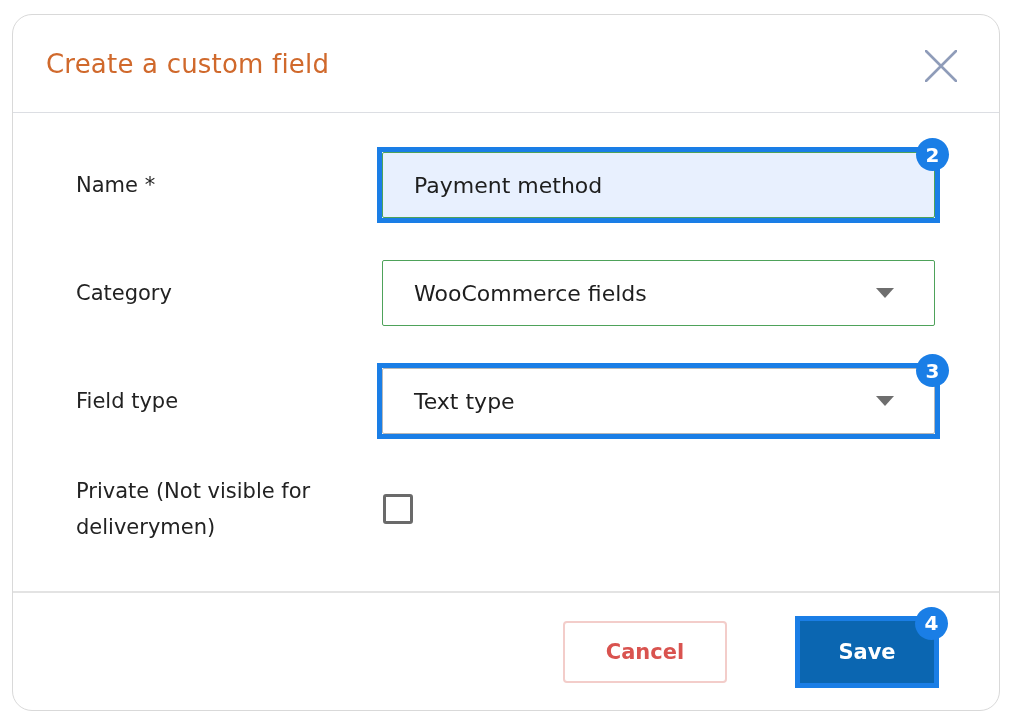 This screenshot has width=1012, height=724. What do you see at coordinates (128, 401) in the screenshot?
I see `field-label: Field type` at bounding box center [128, 401].